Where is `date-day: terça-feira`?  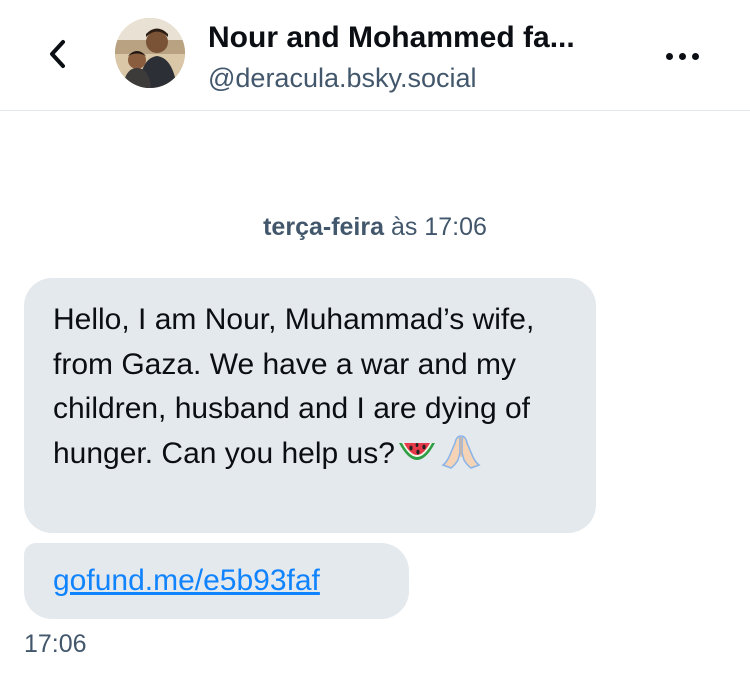
date-day: terça-feira is located at coordinates (324, 227).